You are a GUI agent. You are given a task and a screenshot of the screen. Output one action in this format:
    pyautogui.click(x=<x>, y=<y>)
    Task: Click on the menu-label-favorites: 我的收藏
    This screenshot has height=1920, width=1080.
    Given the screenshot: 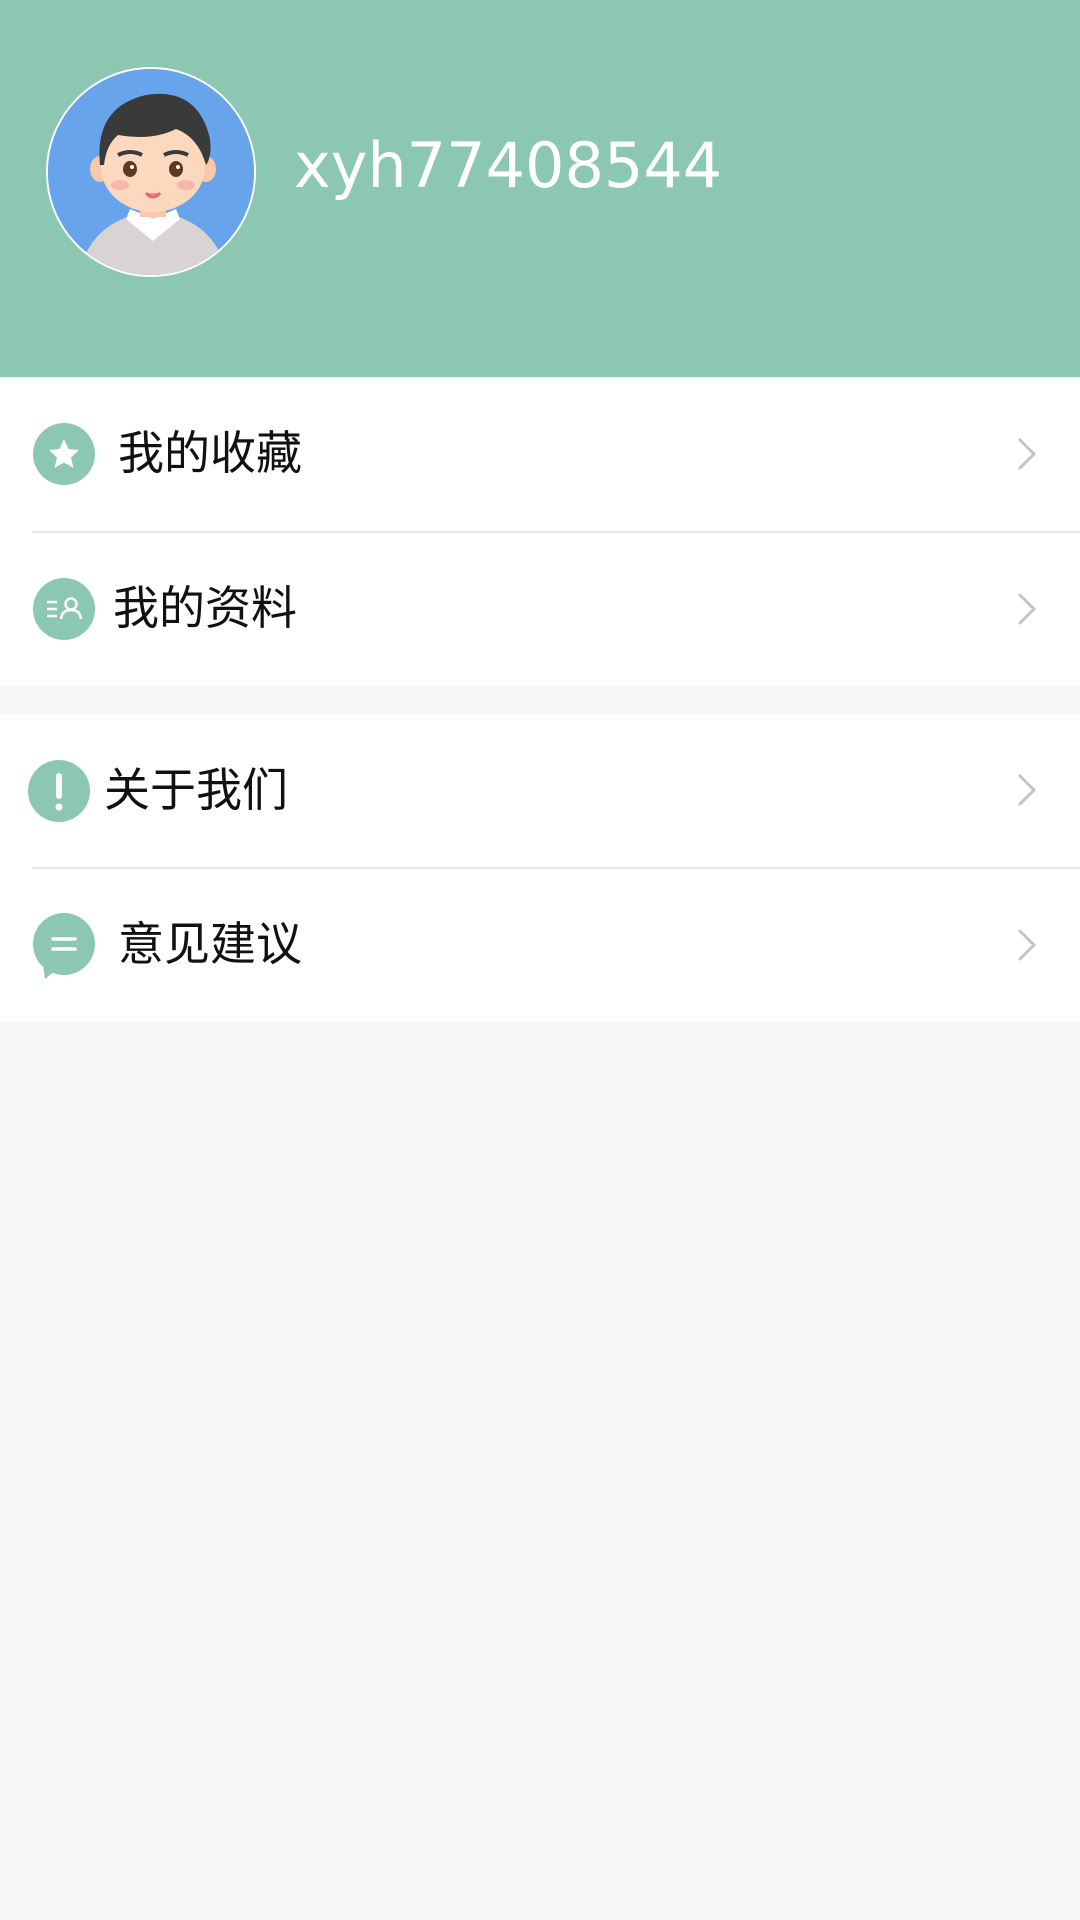 What is the action you would take?
    pyautogui.click(x=210, y=453)
    